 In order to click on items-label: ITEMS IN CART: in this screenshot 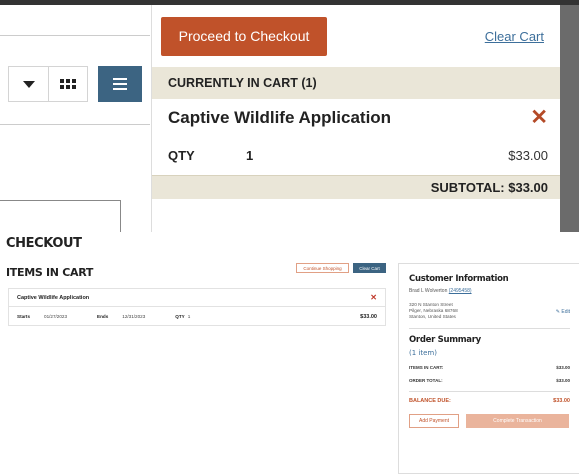, I will do `click(426, 367)`.